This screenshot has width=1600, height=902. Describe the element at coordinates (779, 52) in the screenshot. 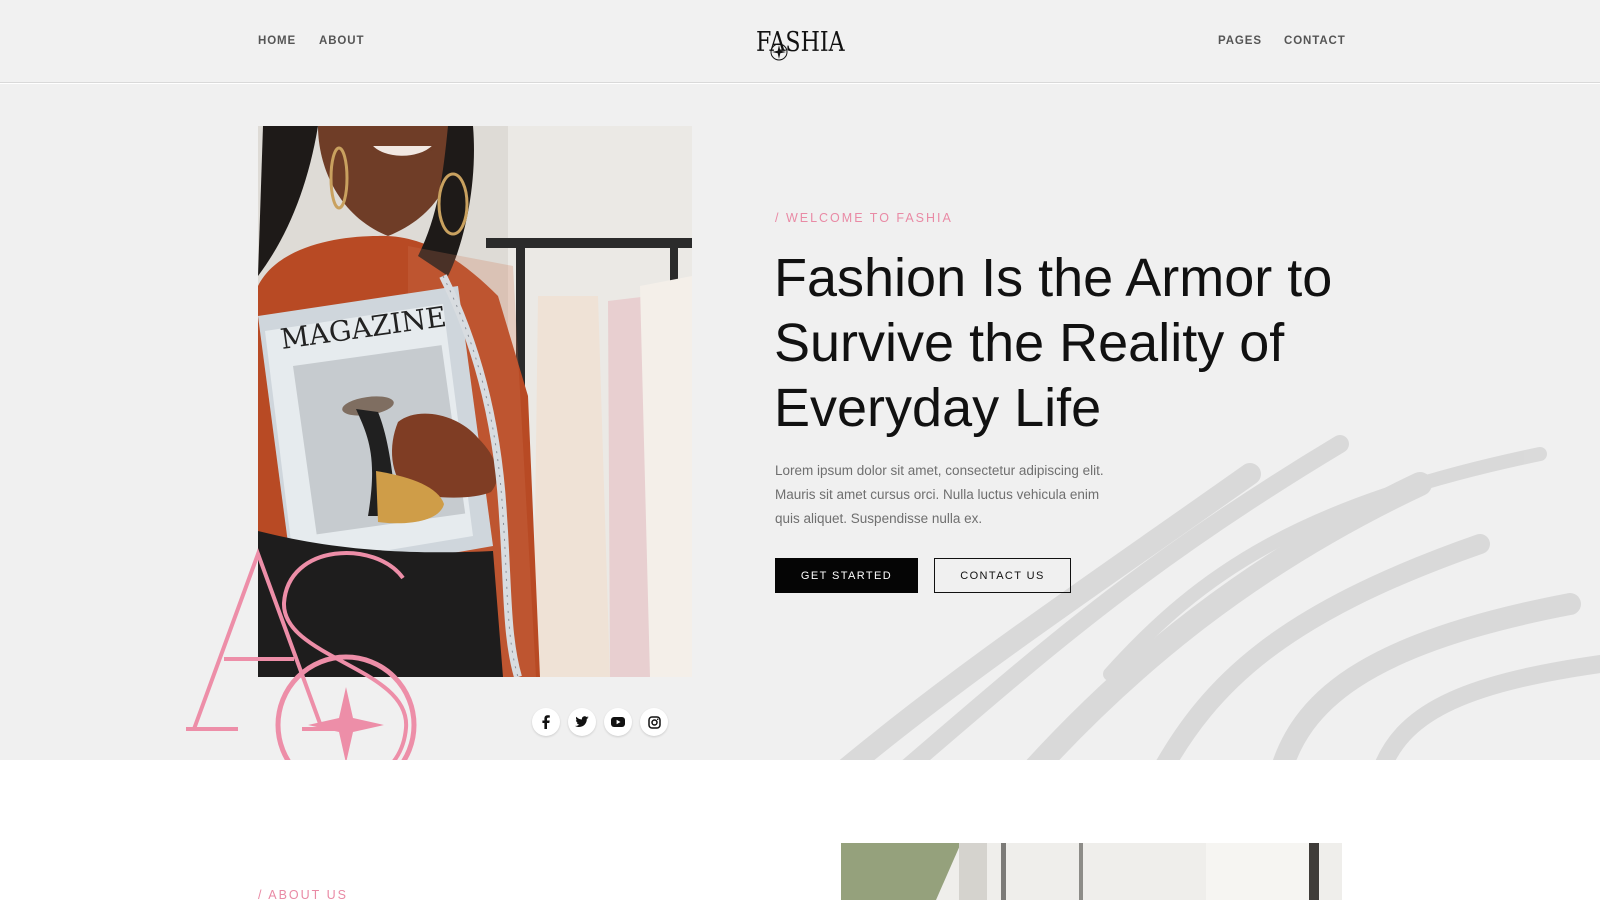

I see `logo-sparkle-icon` at that location.